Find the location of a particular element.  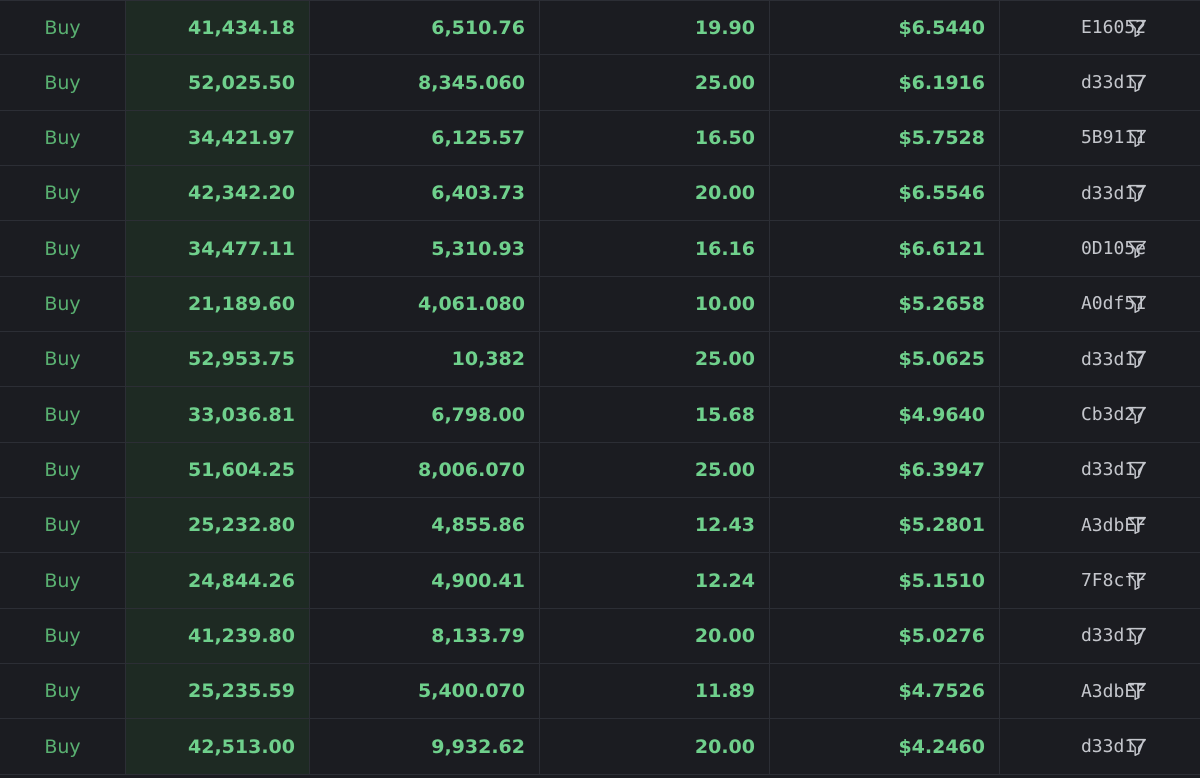

trade-token-amount: 4,061.080 is located at coordinates (425, 304).